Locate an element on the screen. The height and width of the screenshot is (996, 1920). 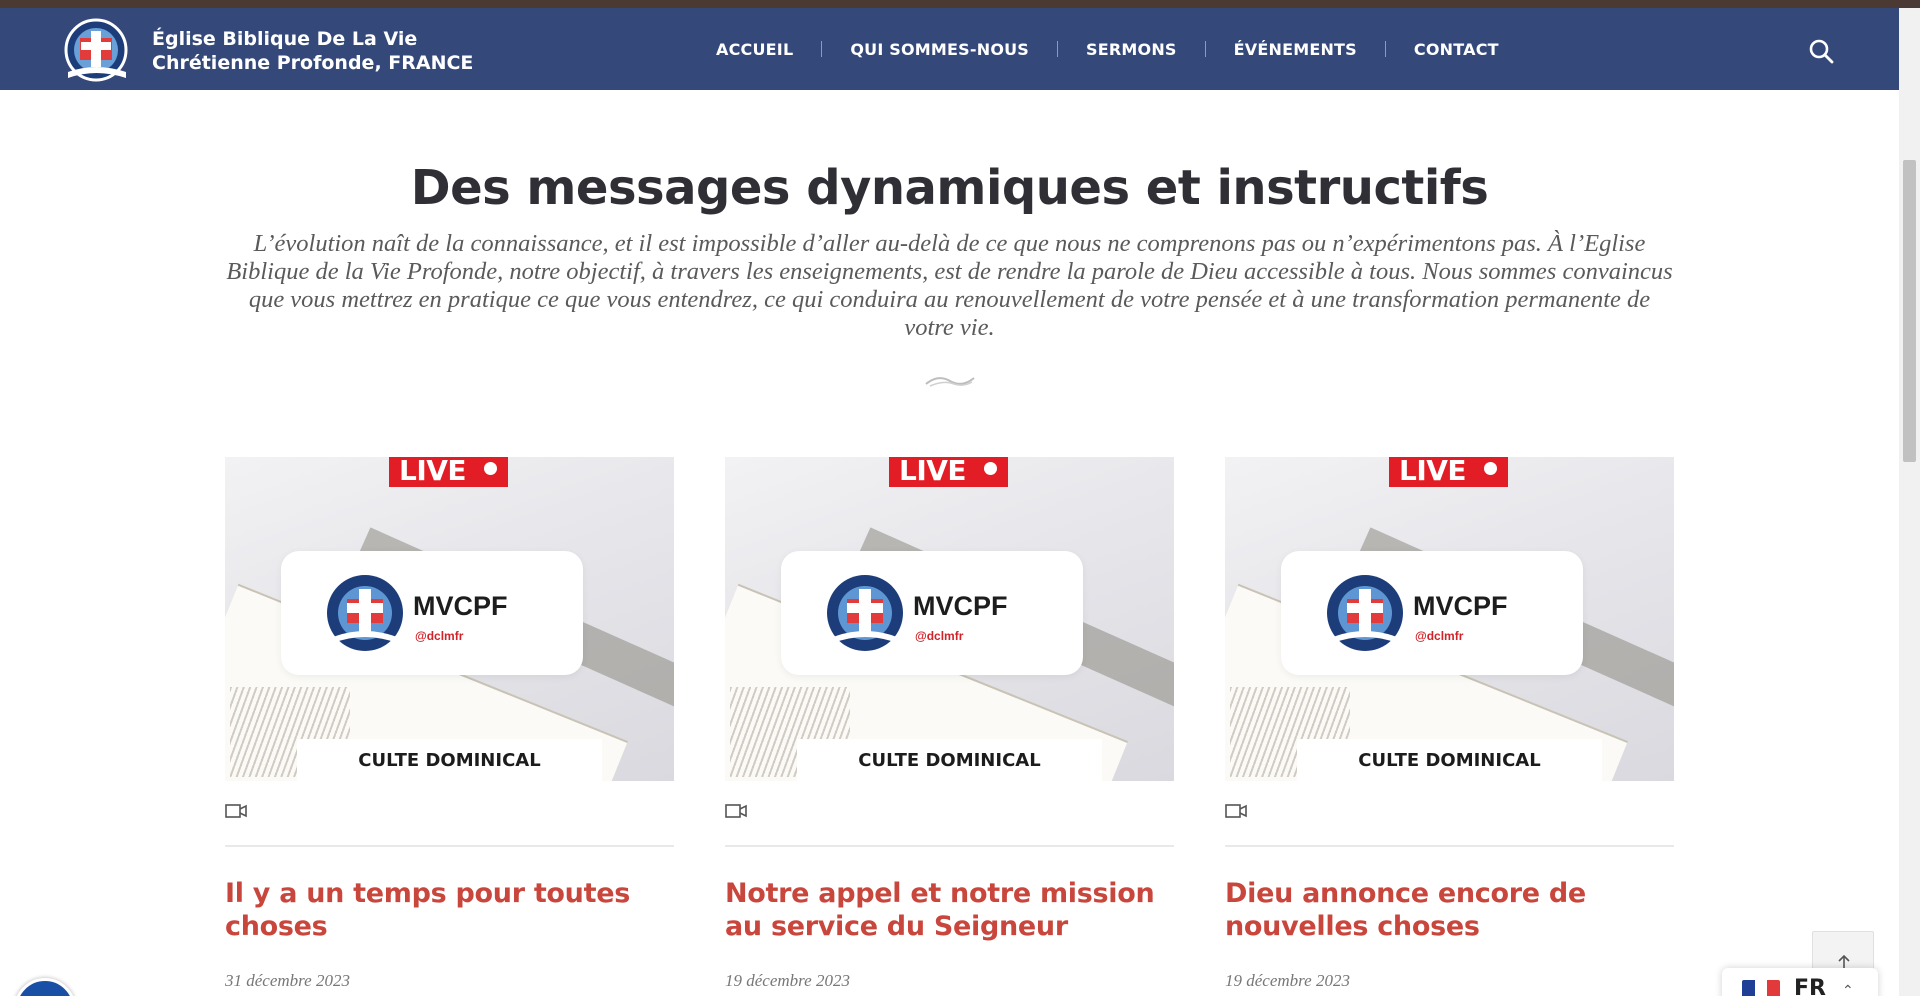
divider-ornament-icon is located at coordinates (950, 382).